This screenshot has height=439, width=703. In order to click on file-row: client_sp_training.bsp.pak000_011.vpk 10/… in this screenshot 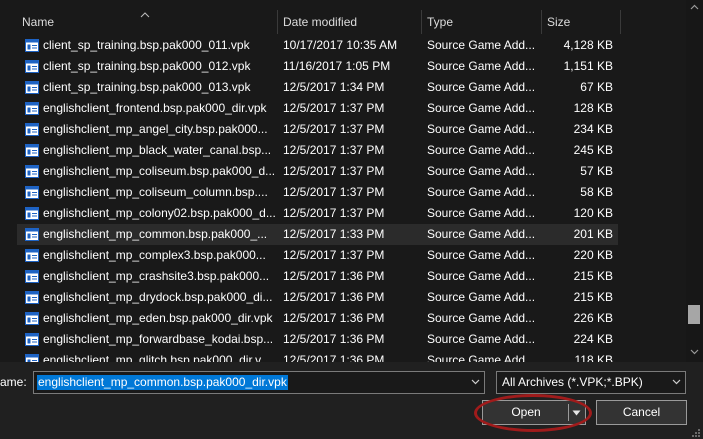, I will do `click(317, 45)`.